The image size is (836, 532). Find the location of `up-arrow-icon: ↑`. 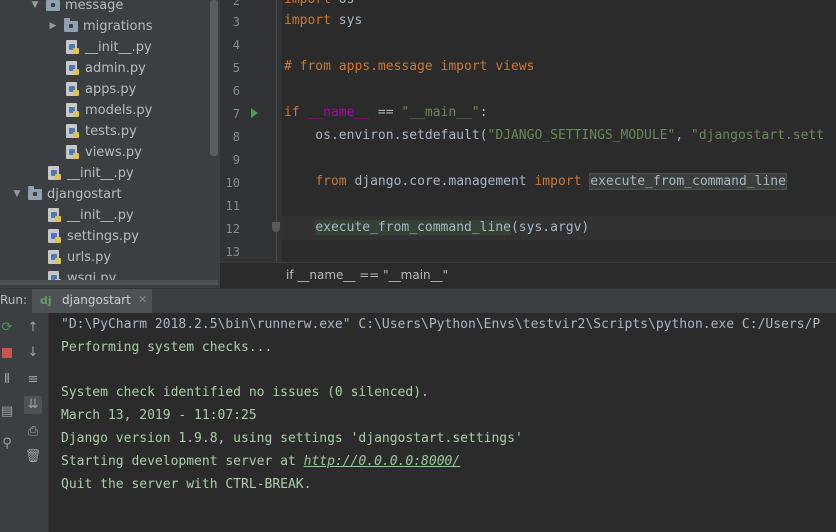

up-arrow-icon: ↑ is located at coordinates (33, 328).